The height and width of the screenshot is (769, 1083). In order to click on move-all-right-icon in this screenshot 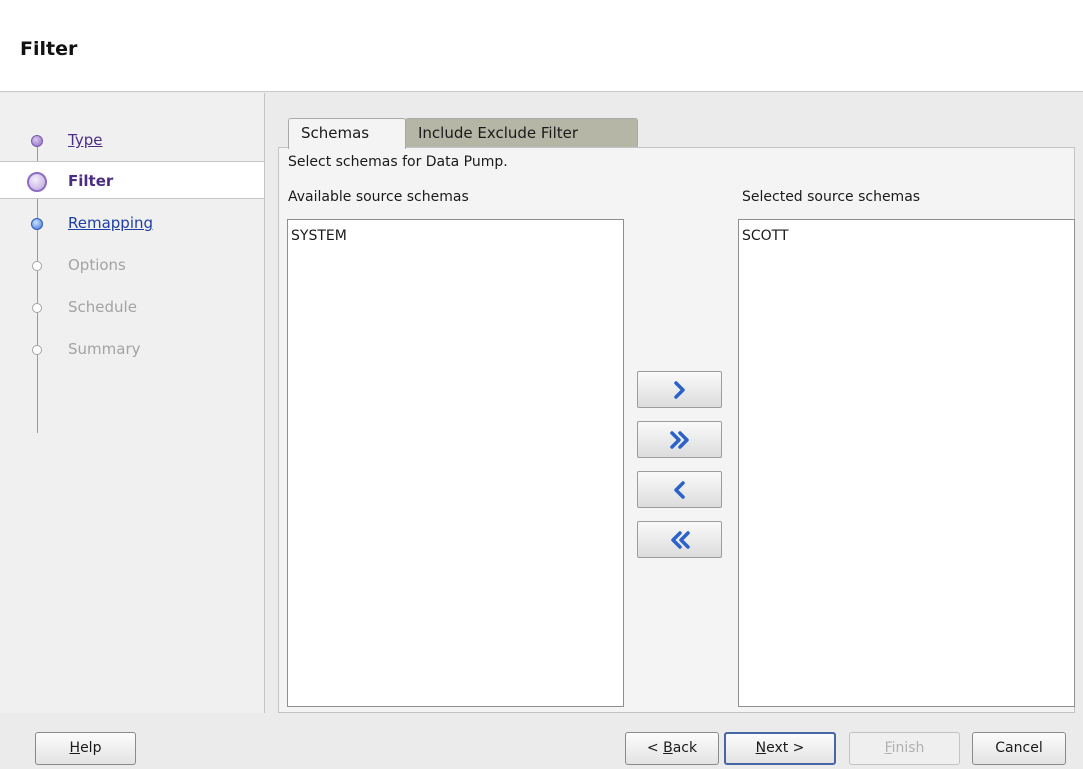, I will do `click(679, 440)`.